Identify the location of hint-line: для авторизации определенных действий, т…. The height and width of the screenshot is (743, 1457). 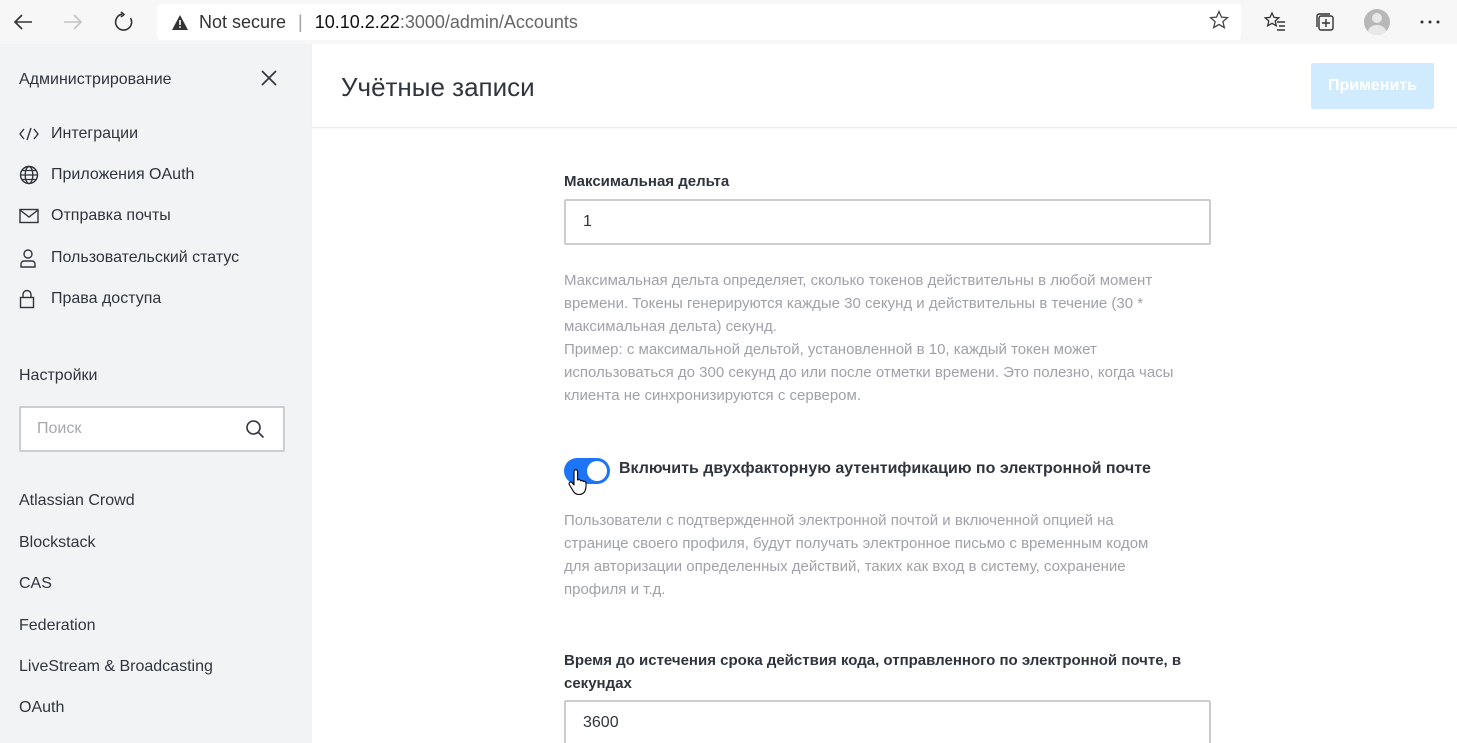
(845, 566).